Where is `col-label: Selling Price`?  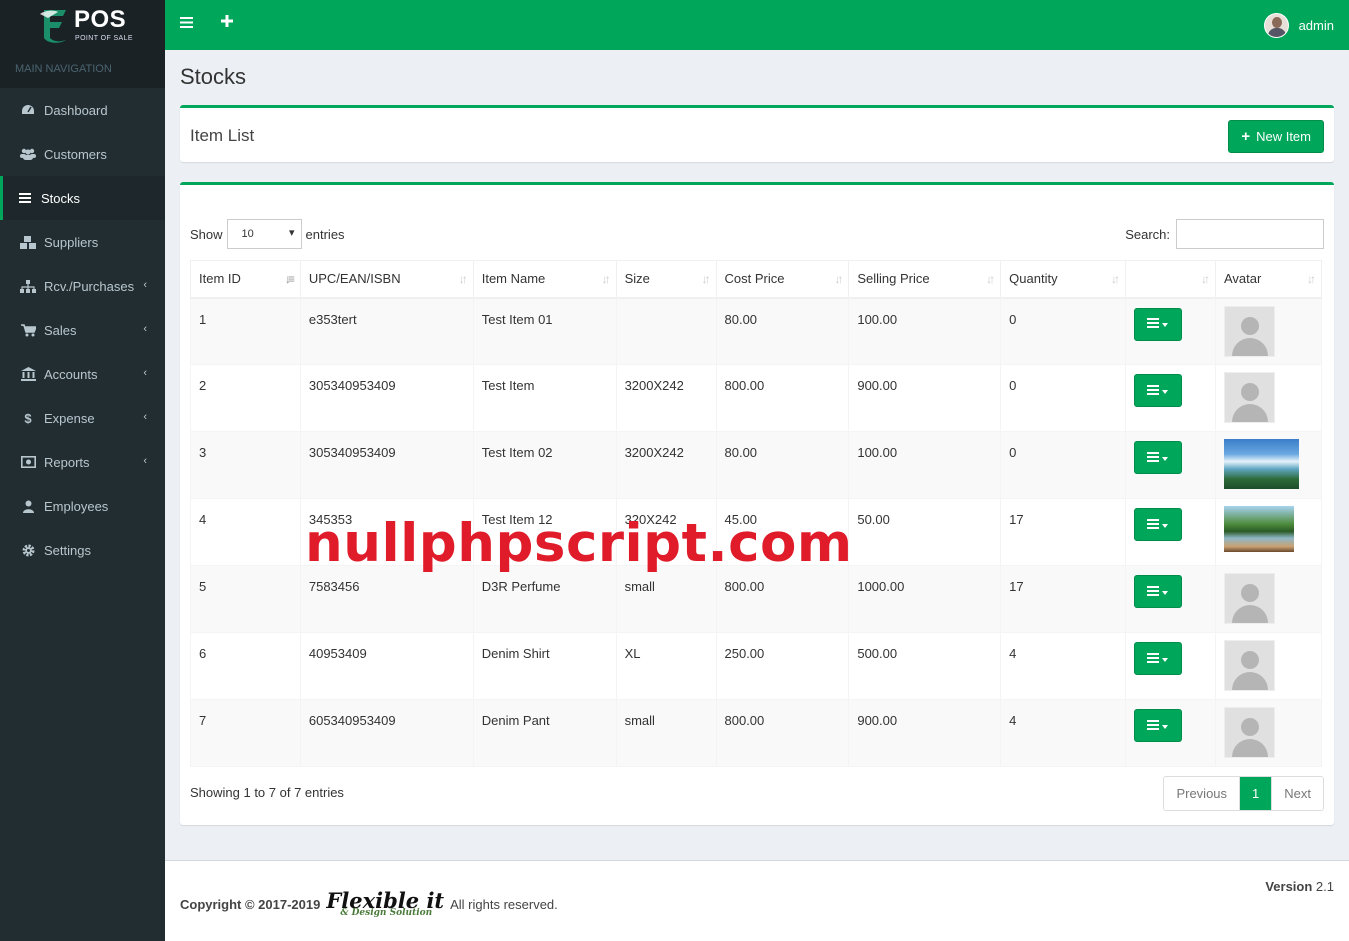 col-label: Selling Price is located at coordinates (893, 279).